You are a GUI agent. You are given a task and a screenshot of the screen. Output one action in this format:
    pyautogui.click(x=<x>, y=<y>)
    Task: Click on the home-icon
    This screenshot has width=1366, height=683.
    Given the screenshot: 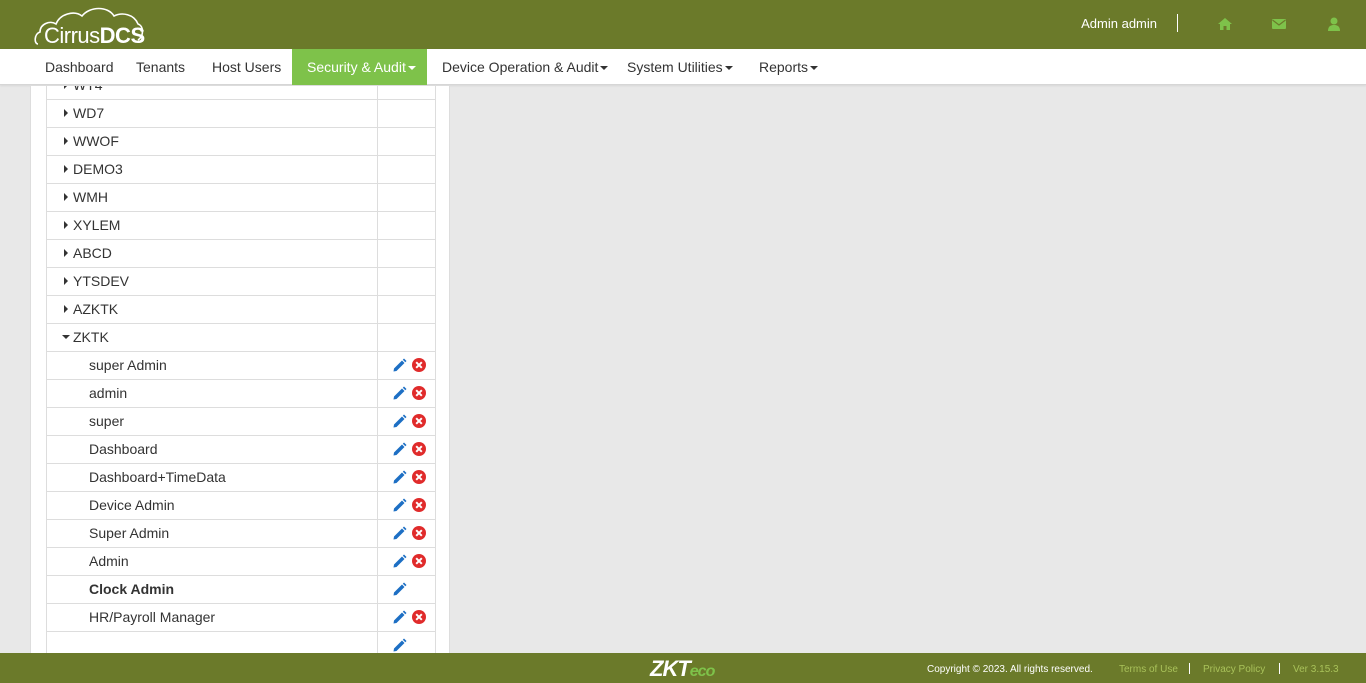 What is the action you would take?
    pyautogui.click(x=1225, y=24)
    